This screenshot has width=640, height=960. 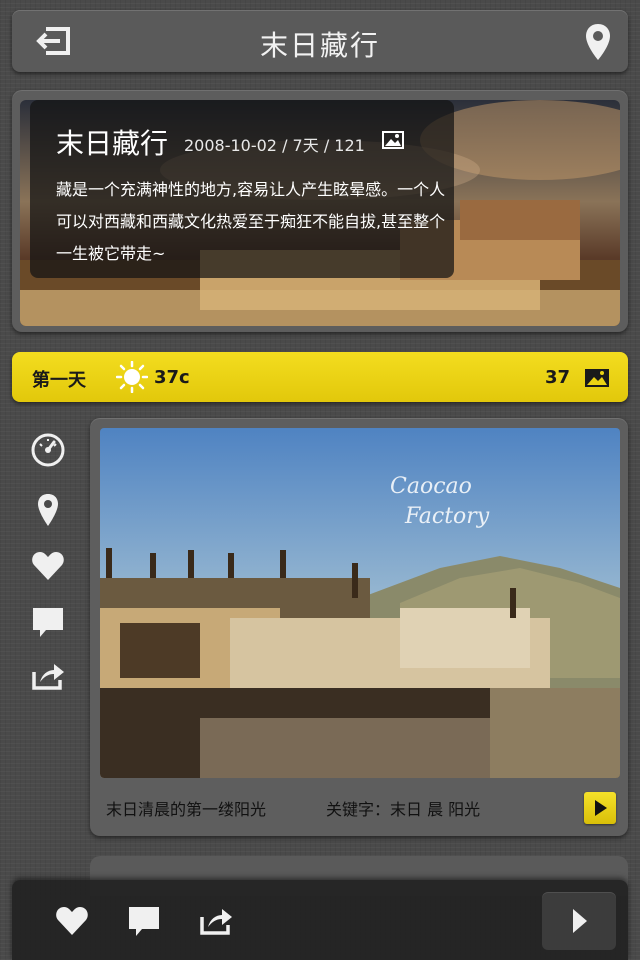 I want to click on day-header-bar: 第一天 37c 37, so click(x=320, y=377).